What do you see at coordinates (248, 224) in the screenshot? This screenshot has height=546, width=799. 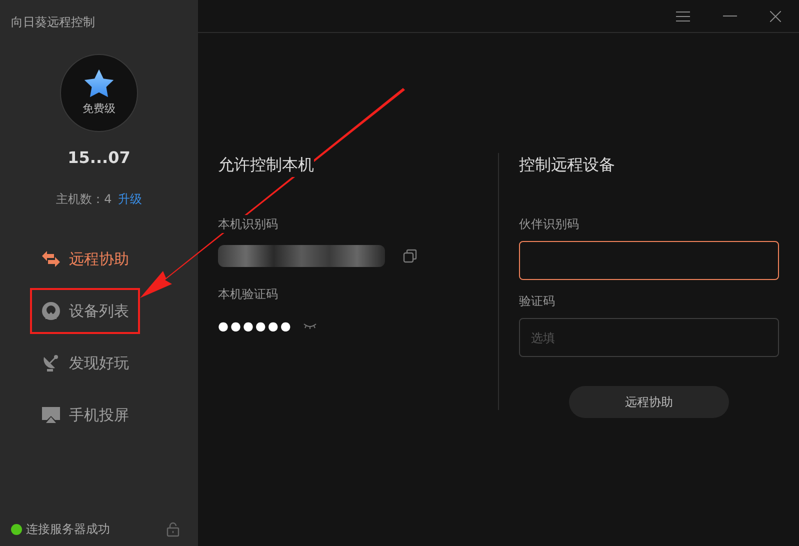 I see `field-label: 本机识别码` at bounding box center [248, 224].